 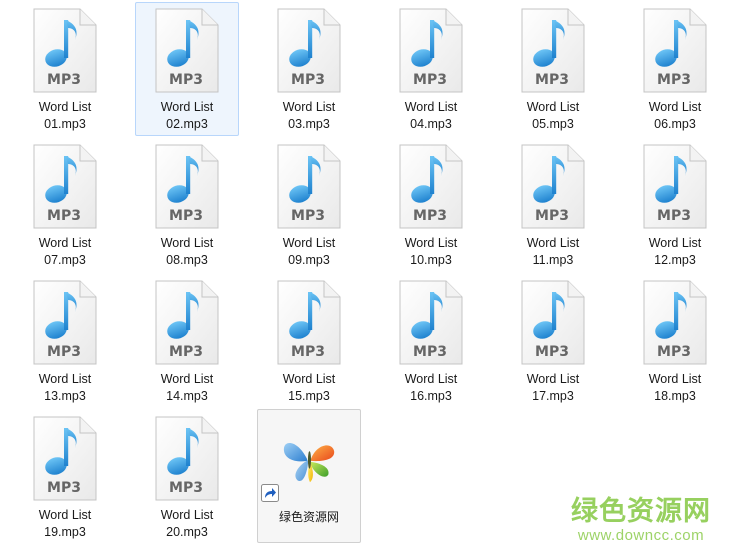 I want to click on file-item: MP3 Word List 03.mp3, so click(x=309, y=69).